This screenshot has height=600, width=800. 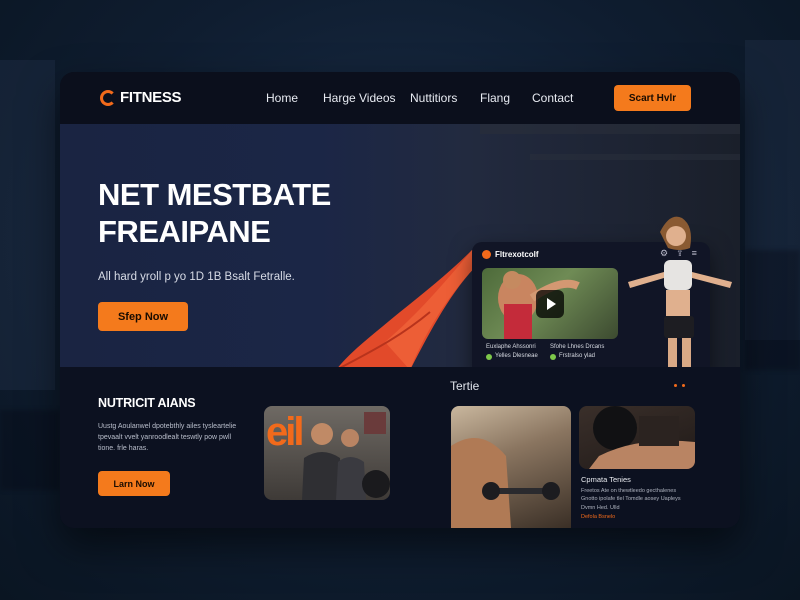 What do you see at coordinates (248, 213) in the screenshot?
I see `hero-title: NET MESTBATE FREAIPANE` at bounding box center [248, 213].